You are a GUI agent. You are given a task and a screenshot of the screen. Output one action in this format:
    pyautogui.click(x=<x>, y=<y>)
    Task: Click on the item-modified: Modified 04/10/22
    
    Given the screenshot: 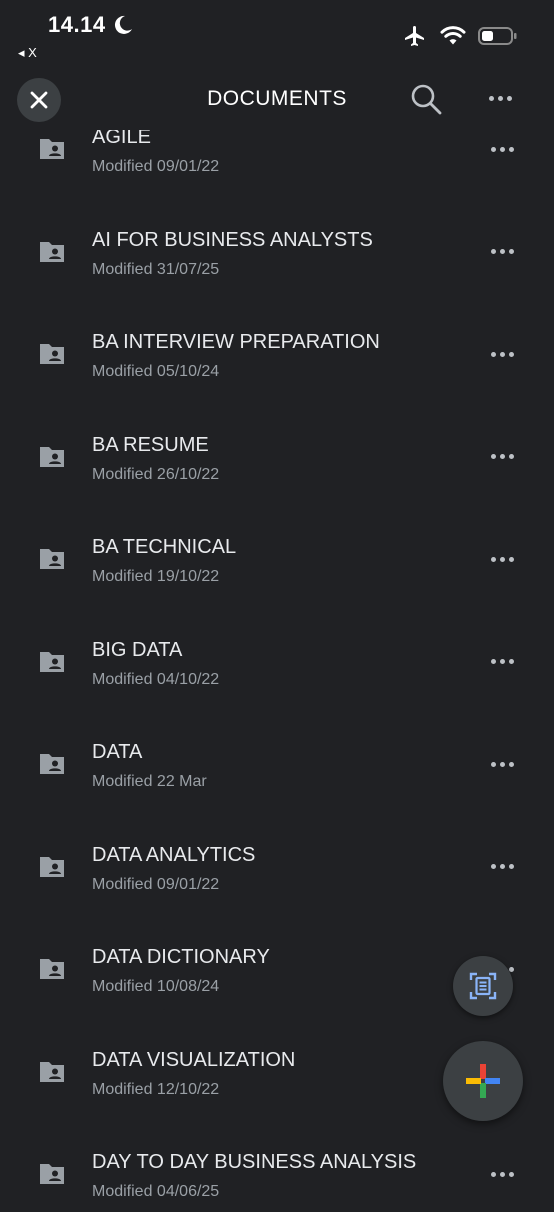 What is the action you would take?
    pyautogui.click(x=156, y=679)
    